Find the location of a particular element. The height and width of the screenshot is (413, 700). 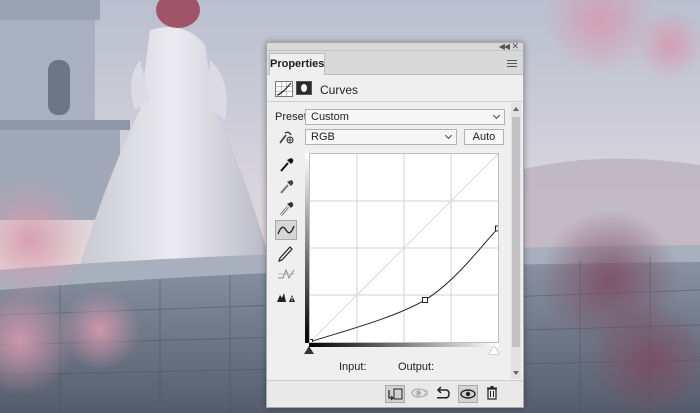

scroll-up-icon is located at coordinates (516, 109).